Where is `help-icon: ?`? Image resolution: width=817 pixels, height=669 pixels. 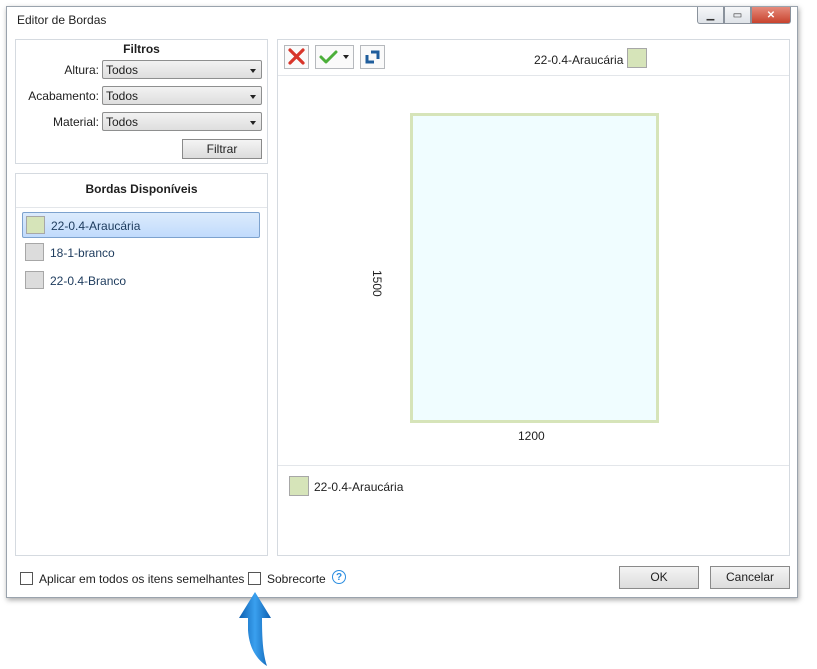
help-icon: ? is located at coordinates (339, 577).